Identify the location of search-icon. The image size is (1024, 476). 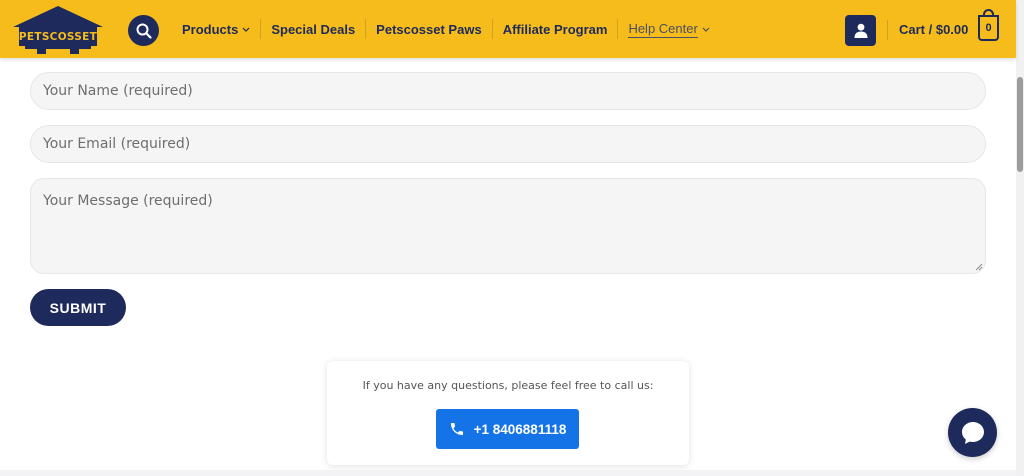
(144, 31).